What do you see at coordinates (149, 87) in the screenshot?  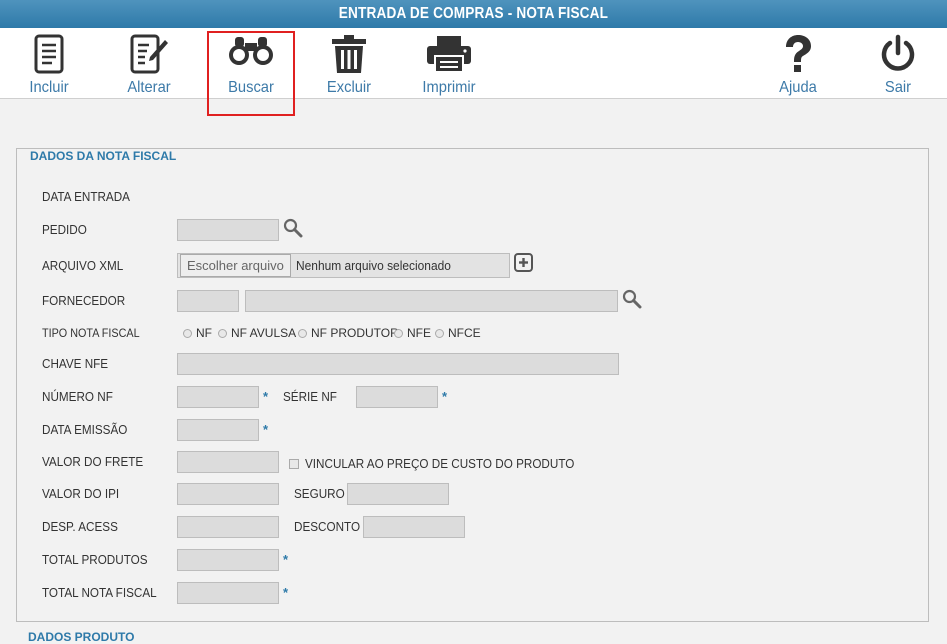 I see `alterar-label: Alterar` at bounding box center [149, 87].